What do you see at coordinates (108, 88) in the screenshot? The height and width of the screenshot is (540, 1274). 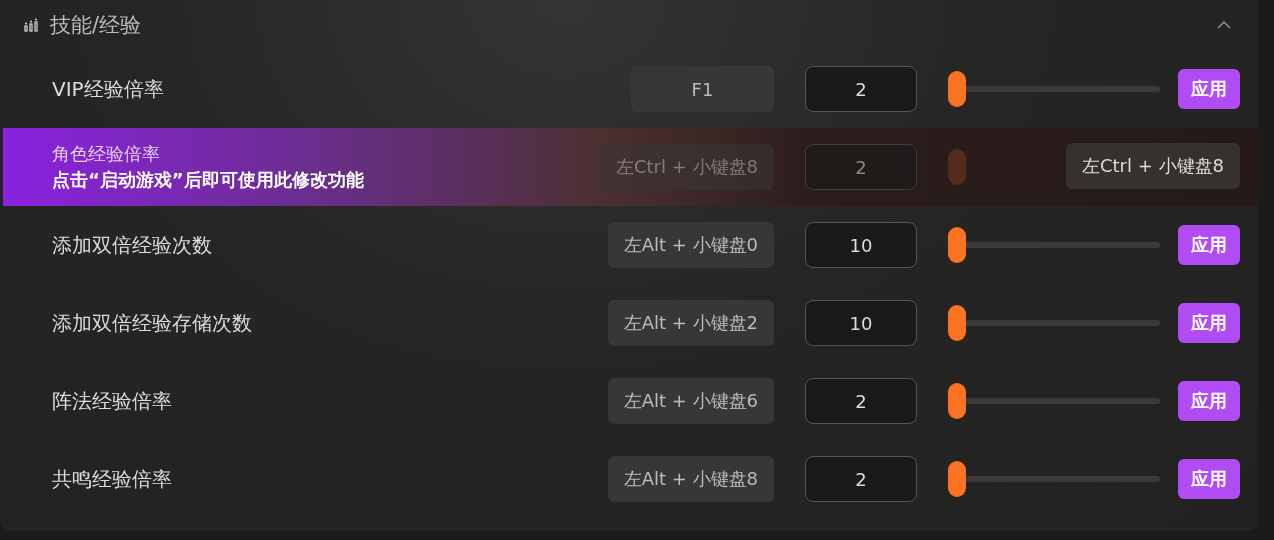 I see `setting-label: VIP经验倍率` at bounding box center [108, 88].